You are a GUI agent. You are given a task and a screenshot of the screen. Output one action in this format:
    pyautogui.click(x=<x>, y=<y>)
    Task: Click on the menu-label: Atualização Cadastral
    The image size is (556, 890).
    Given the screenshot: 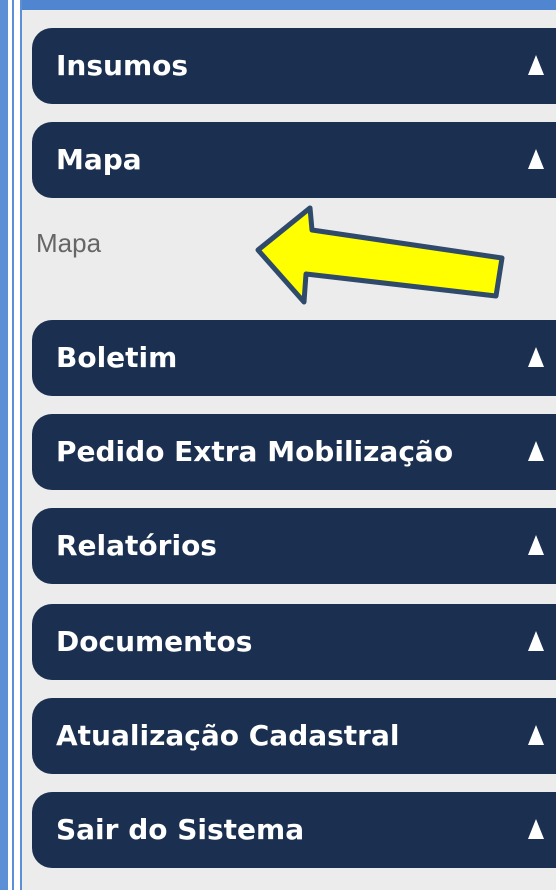 What is the action you would take?
    pyautogui.click(x=228, y=735)
    